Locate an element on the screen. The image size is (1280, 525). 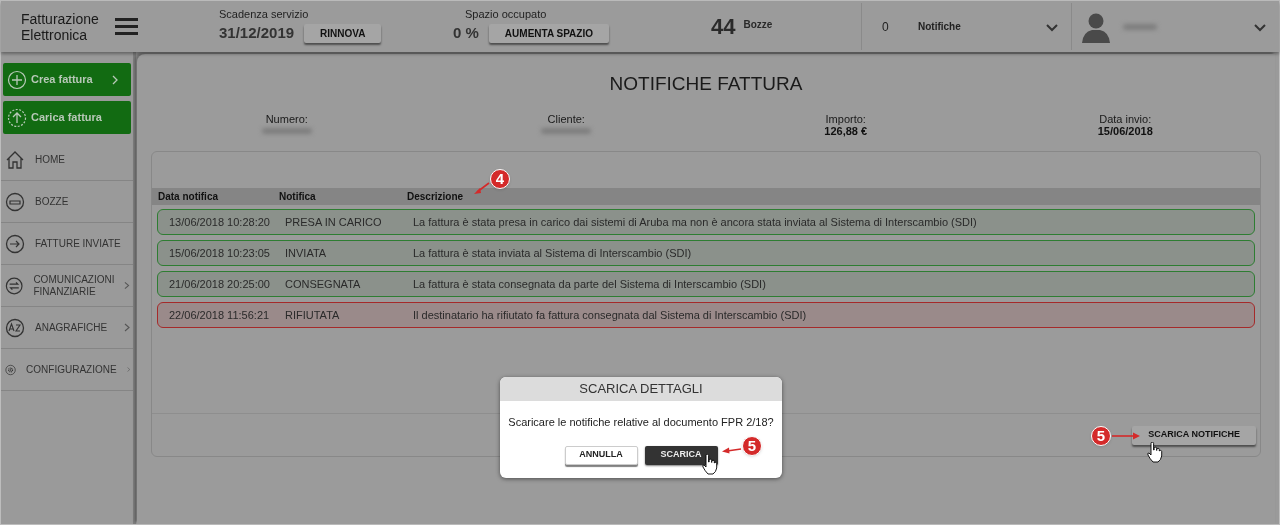
logo-text: Elettronica is located at coordinates (55, 34).